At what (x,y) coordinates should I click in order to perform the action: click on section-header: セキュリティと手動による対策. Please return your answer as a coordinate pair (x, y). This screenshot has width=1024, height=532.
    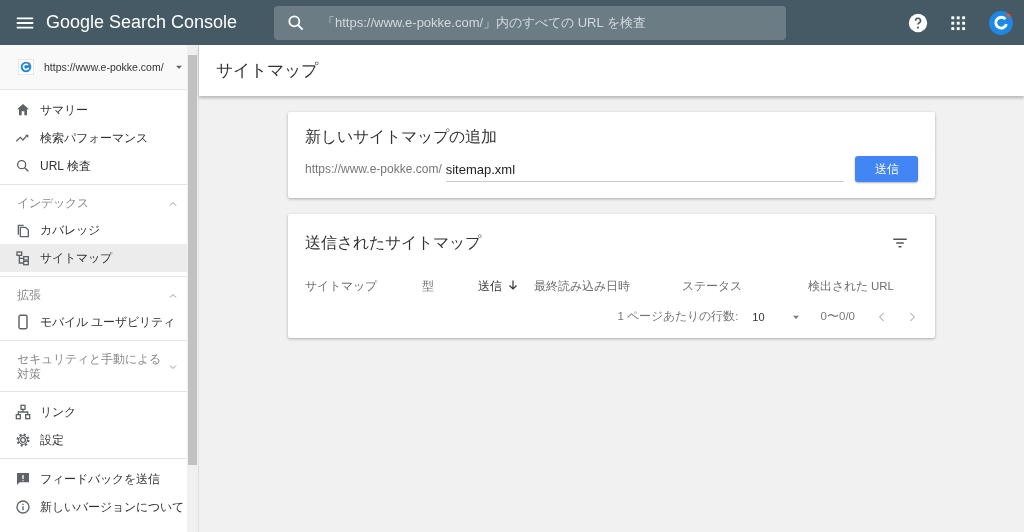
    Looking at the image, I should click on (93, 367).